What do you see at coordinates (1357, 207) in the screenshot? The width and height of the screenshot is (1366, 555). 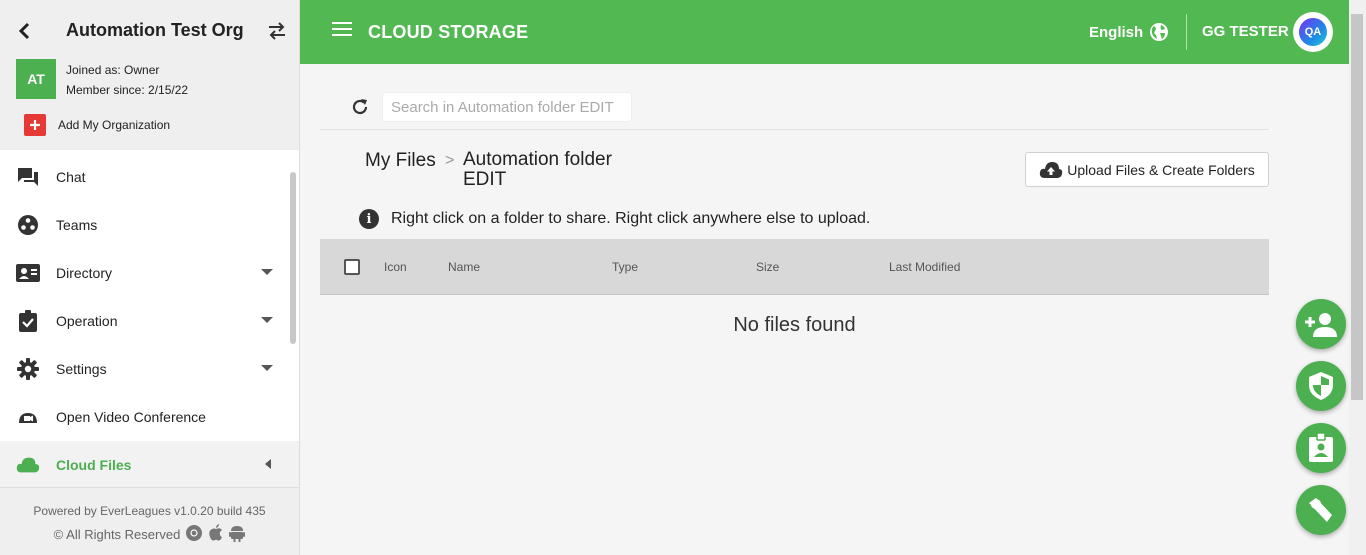 I see `page-scrollbar-thumb` at bounding box center [1357, 207].